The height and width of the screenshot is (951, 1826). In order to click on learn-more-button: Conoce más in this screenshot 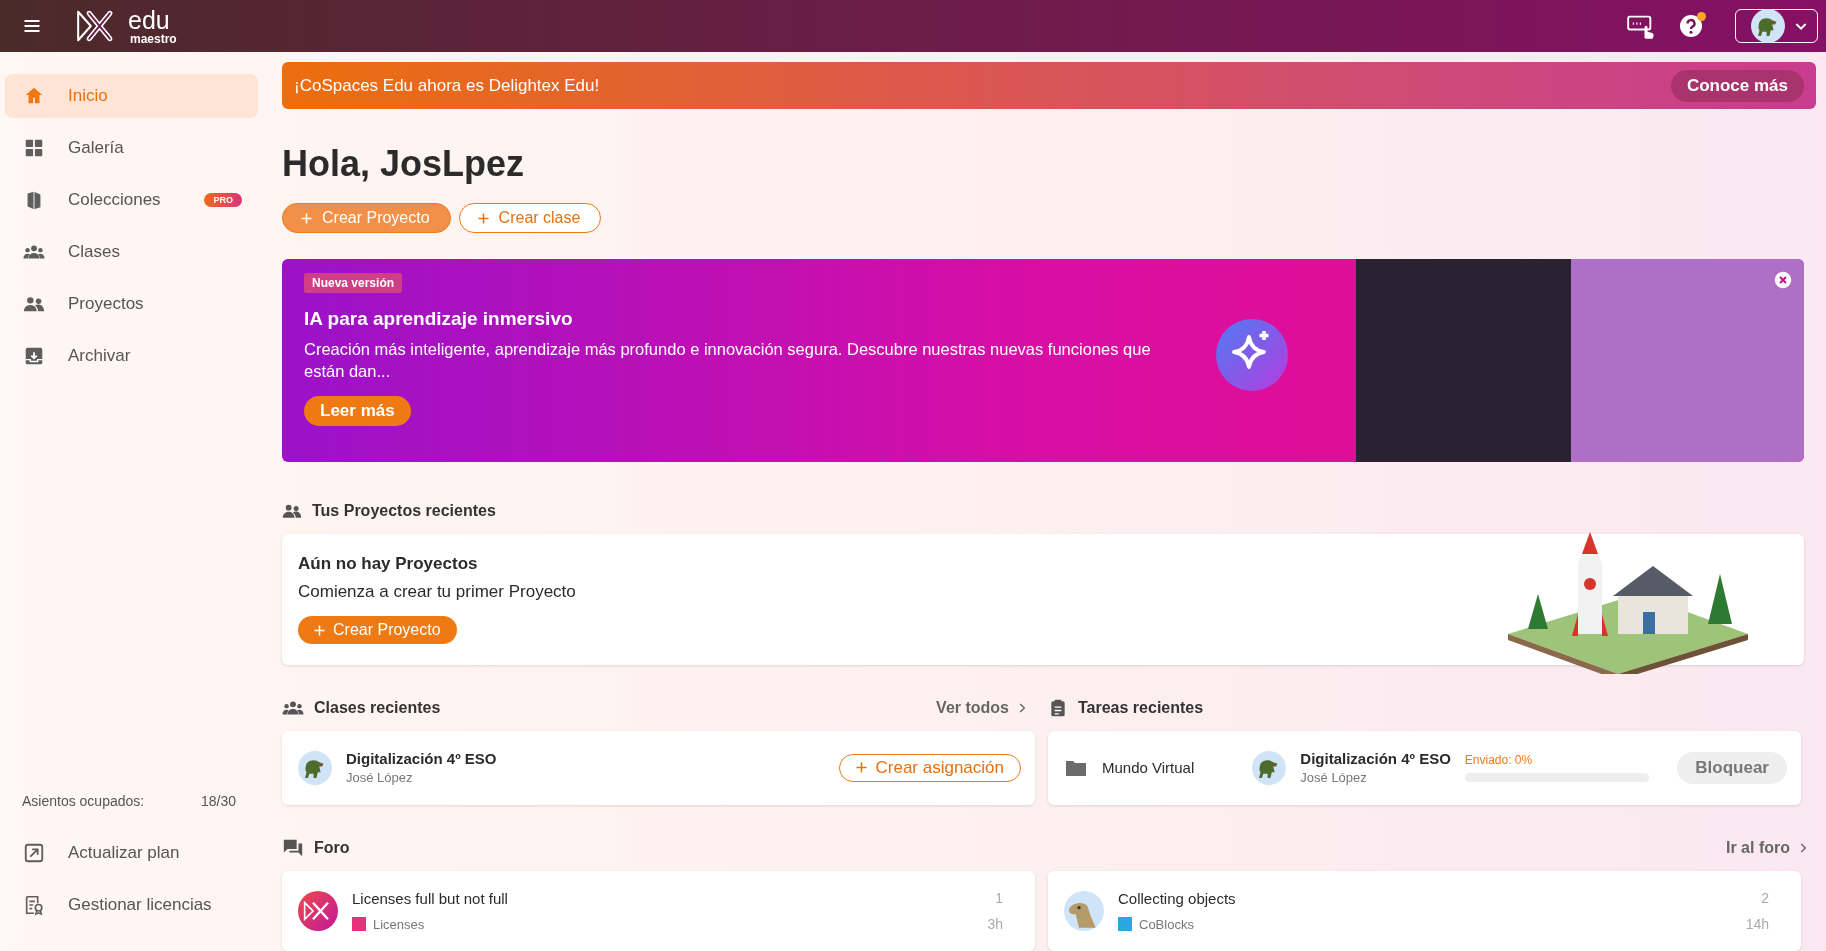, I will do `click(1737, 85)`.